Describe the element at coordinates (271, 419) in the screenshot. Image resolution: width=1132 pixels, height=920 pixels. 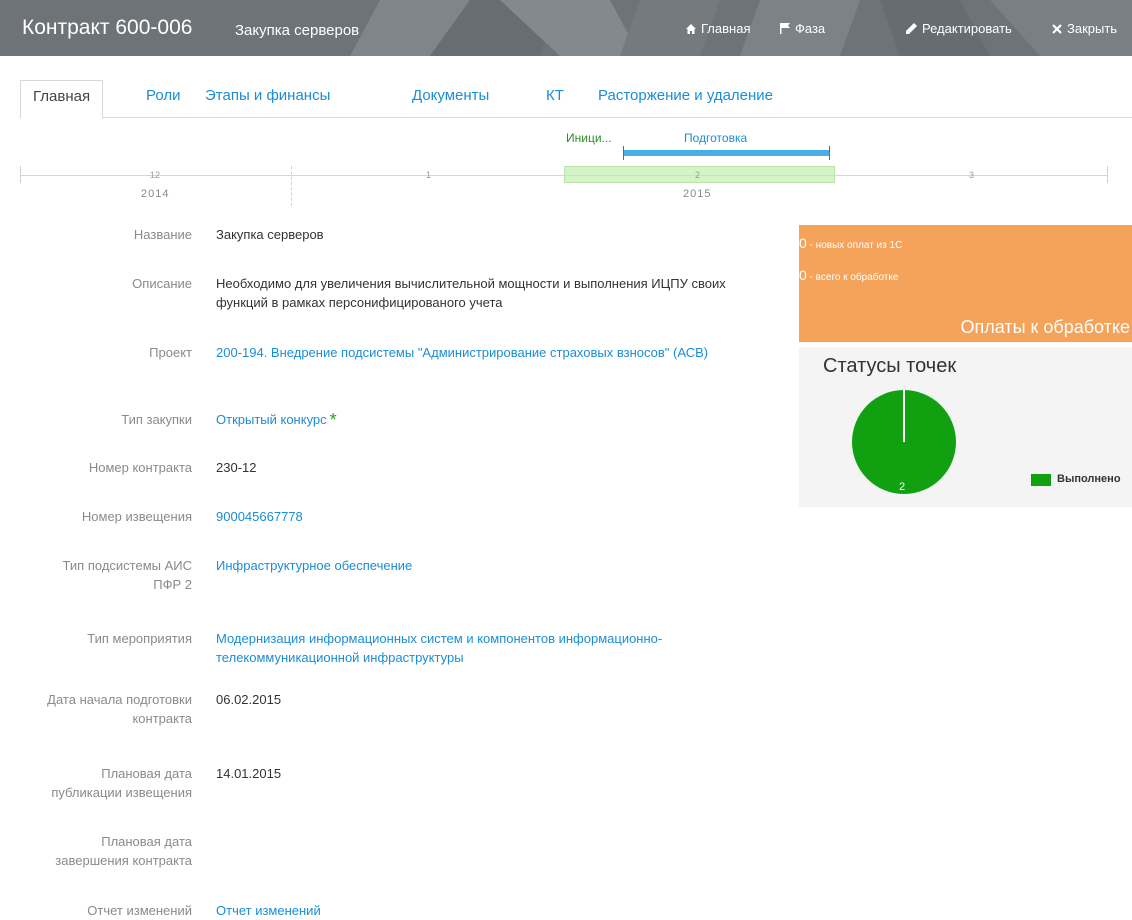
I see `procurement-type-link: Открытый конкурс` at that location.